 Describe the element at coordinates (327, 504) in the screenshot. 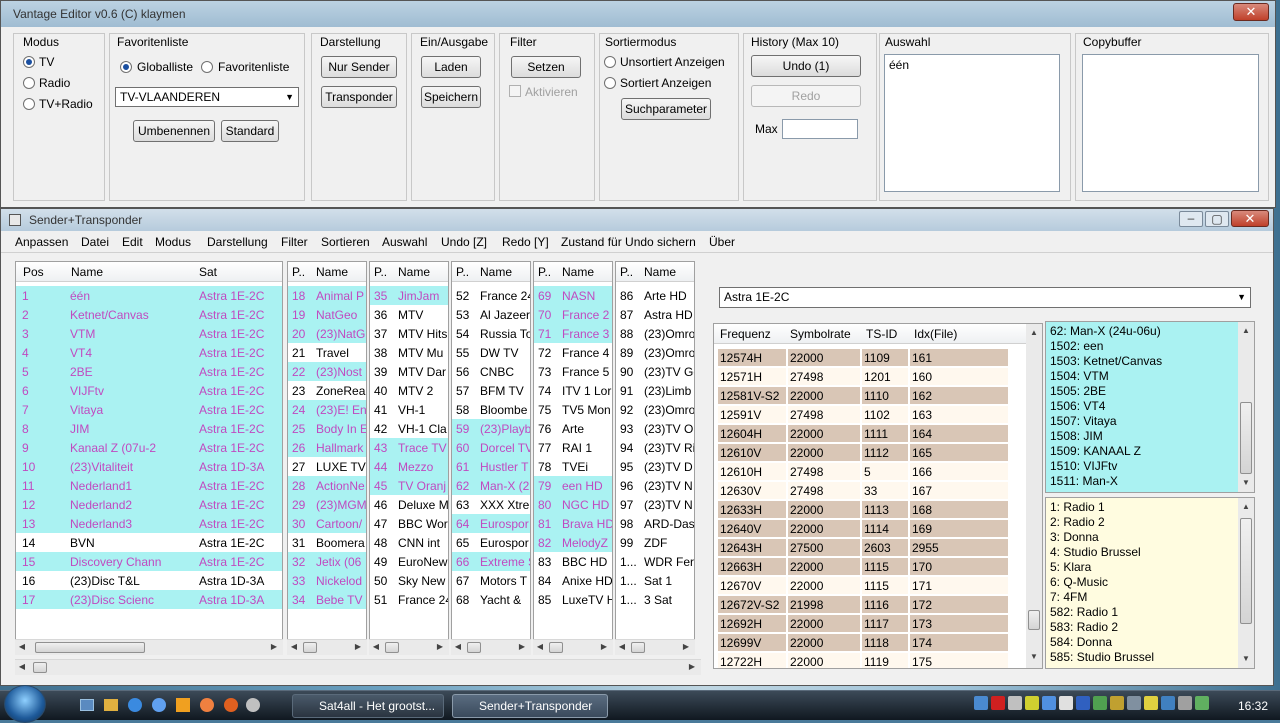

I see `table-row: 29 (23)MGM` at that location.